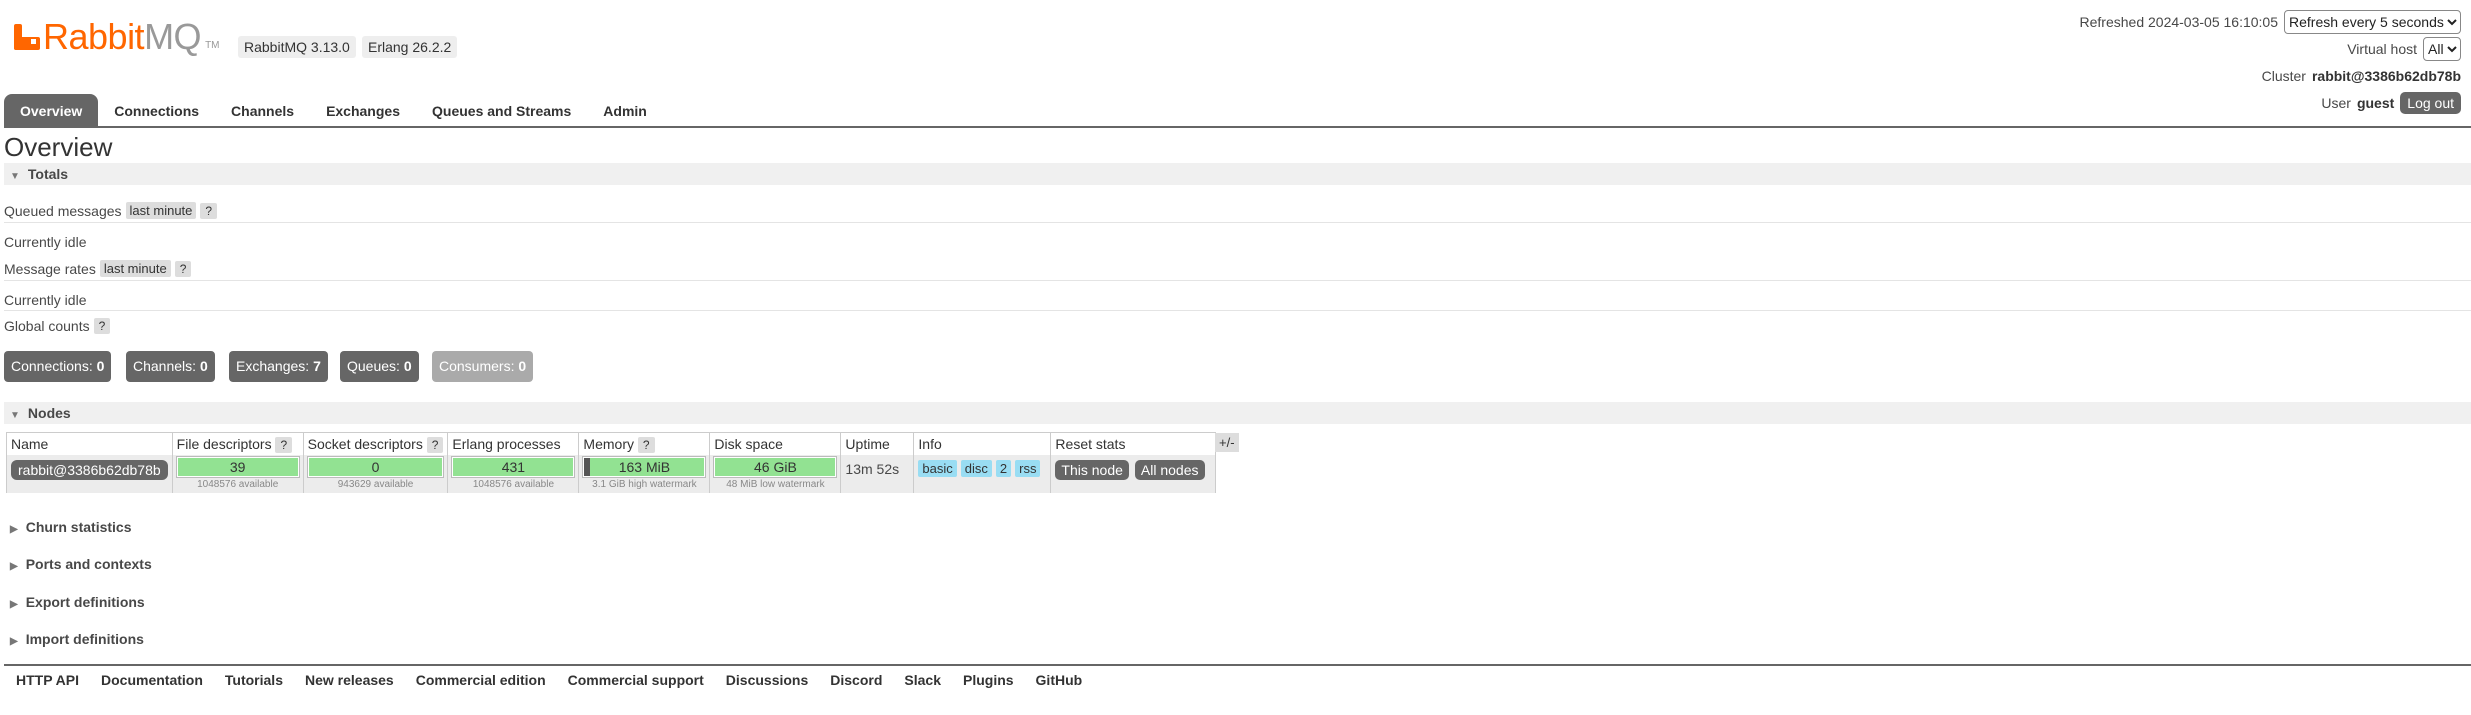 The image size is (2471, 715). Describe the element at coordinates (117, 37) in the screenshot. I see `rabbitmq-logo: Rabbit MQ TM` at that location.